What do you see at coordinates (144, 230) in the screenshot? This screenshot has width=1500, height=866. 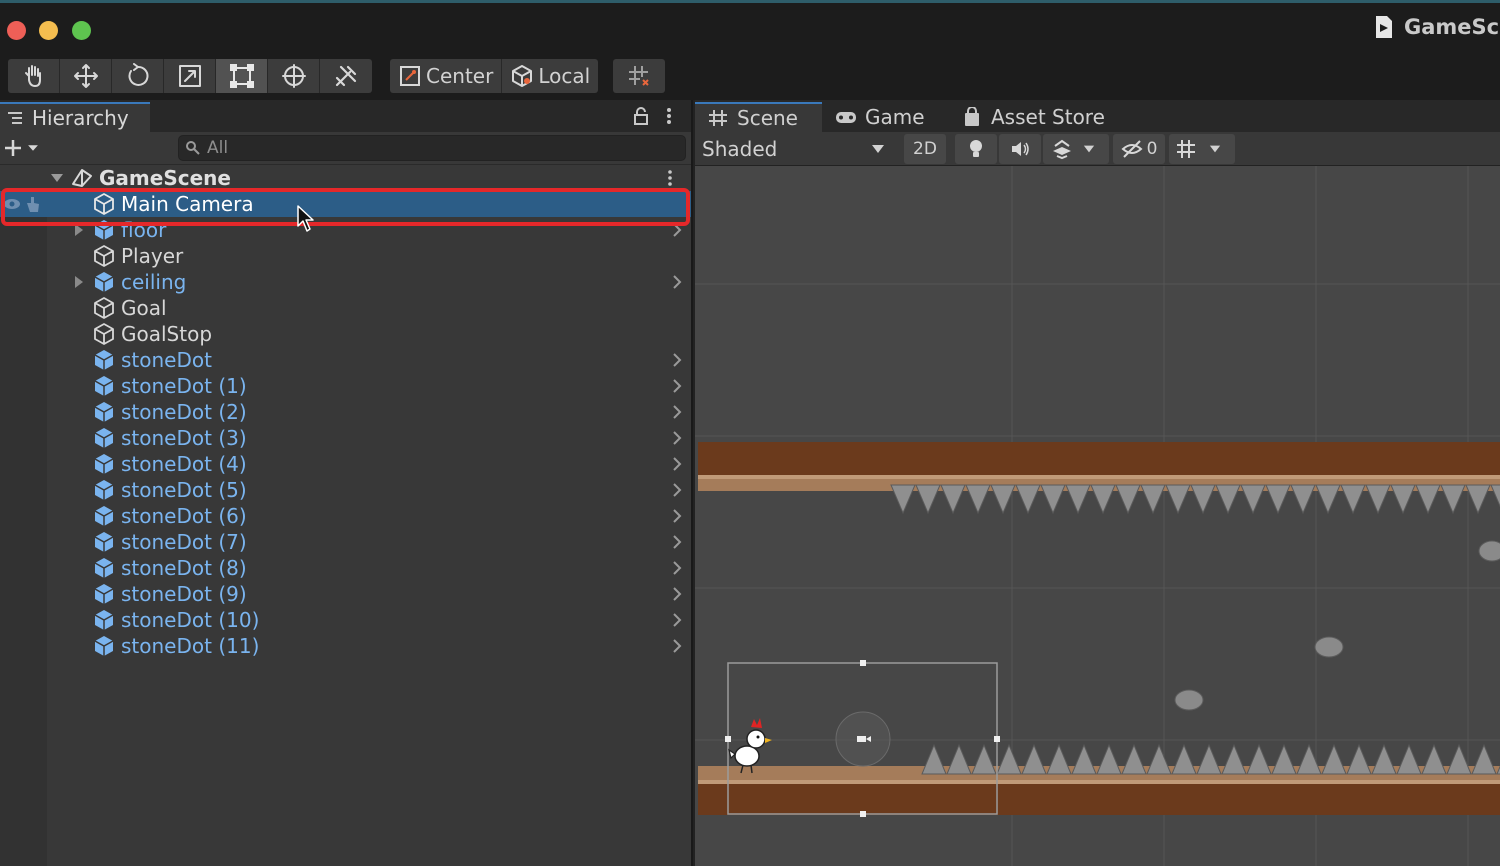 I see `hierarchy-item-label: floor` at bounding box center [144, 230].